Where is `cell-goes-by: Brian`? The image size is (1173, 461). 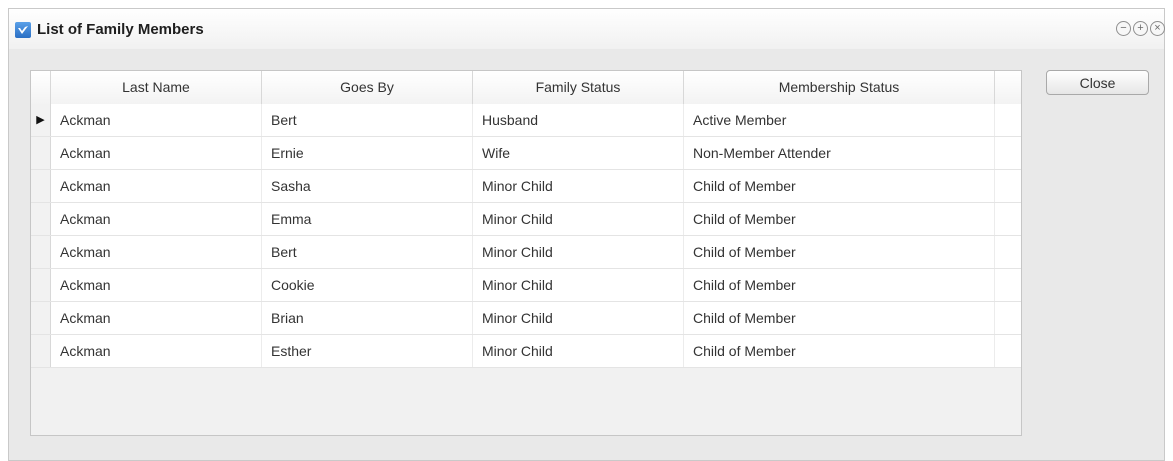
cell-goes-by: Brian is located at coordinates (367, 318).